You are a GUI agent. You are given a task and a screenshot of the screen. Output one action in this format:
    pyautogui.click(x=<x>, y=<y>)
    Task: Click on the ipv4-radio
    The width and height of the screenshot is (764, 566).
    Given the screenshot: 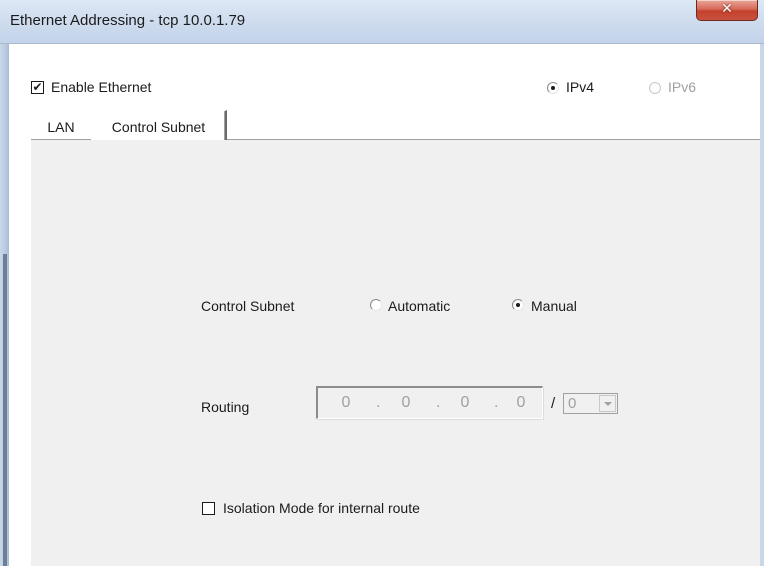 What is the action you would take?
    pyautogui.click(x=553, y=88)
    